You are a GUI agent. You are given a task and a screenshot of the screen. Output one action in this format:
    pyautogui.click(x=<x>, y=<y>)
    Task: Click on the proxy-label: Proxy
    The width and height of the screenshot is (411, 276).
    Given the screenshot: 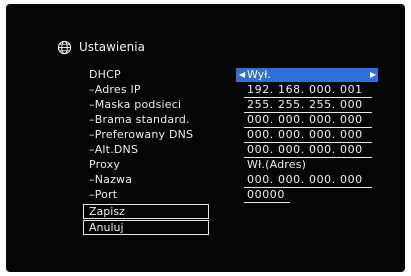 What is the action you would take?
    pyautogui.click(x=105, y=164)
    